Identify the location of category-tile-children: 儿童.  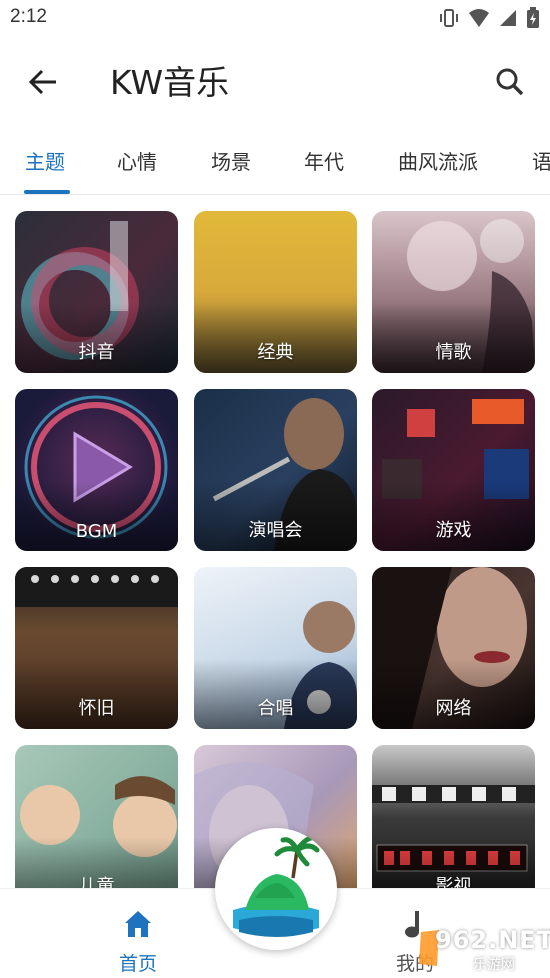
(96, 816).